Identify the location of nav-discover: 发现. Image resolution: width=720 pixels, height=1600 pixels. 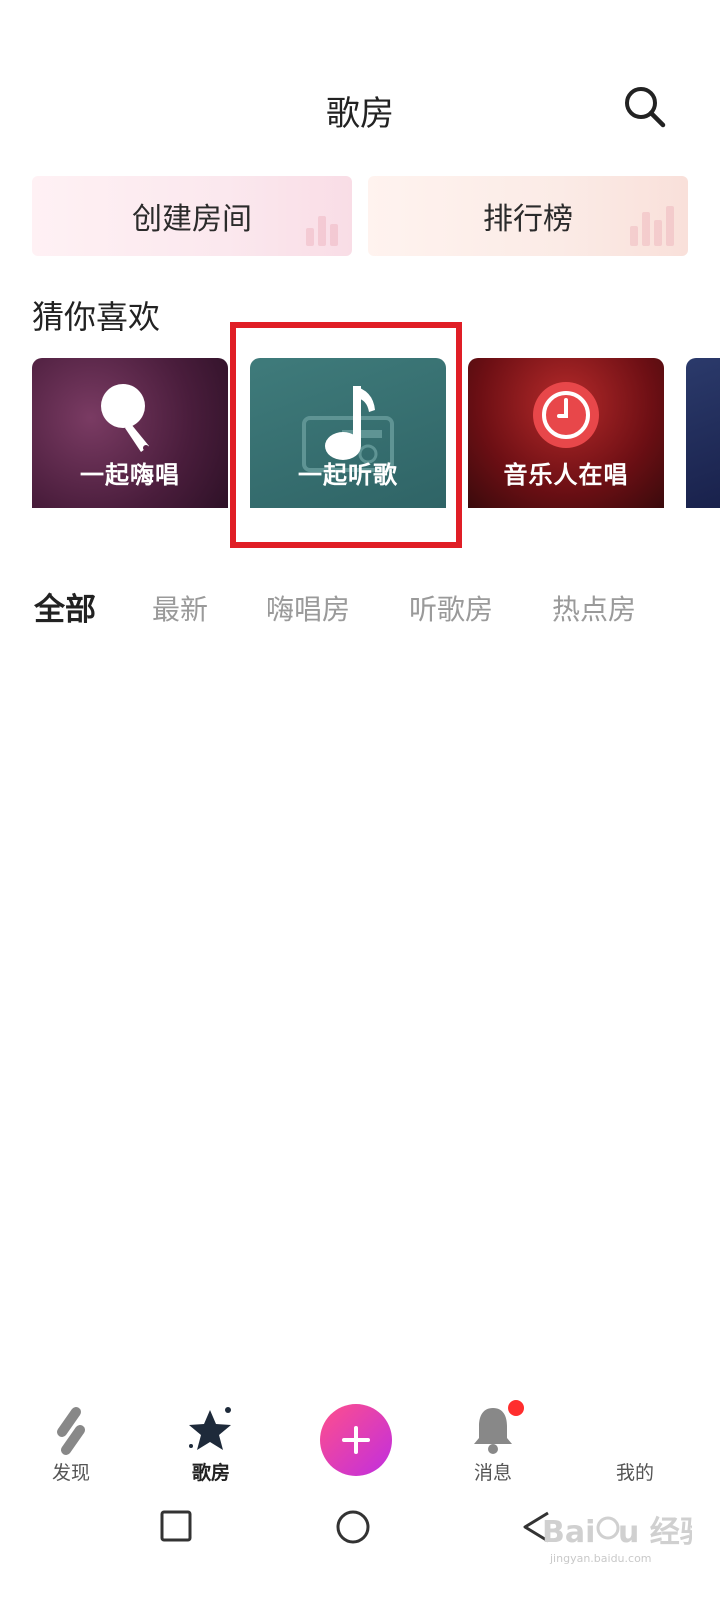
(71, 1443).